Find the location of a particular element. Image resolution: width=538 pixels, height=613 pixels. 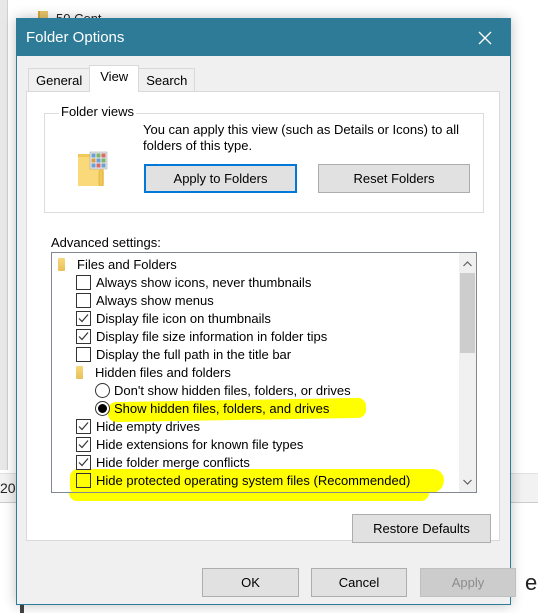

ok-button: OK is located at coordinates (250, 582).